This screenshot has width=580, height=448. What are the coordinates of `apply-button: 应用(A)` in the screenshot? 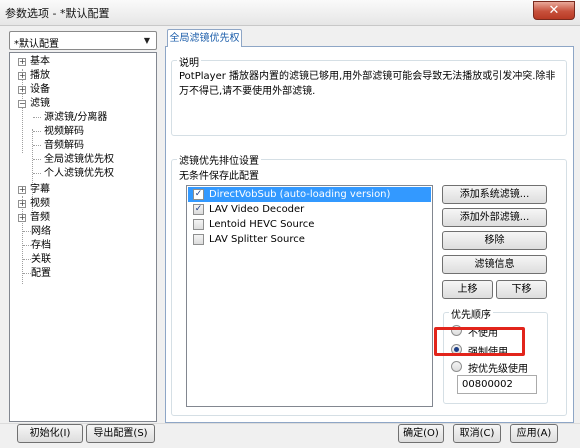 It's located at (534, 433).